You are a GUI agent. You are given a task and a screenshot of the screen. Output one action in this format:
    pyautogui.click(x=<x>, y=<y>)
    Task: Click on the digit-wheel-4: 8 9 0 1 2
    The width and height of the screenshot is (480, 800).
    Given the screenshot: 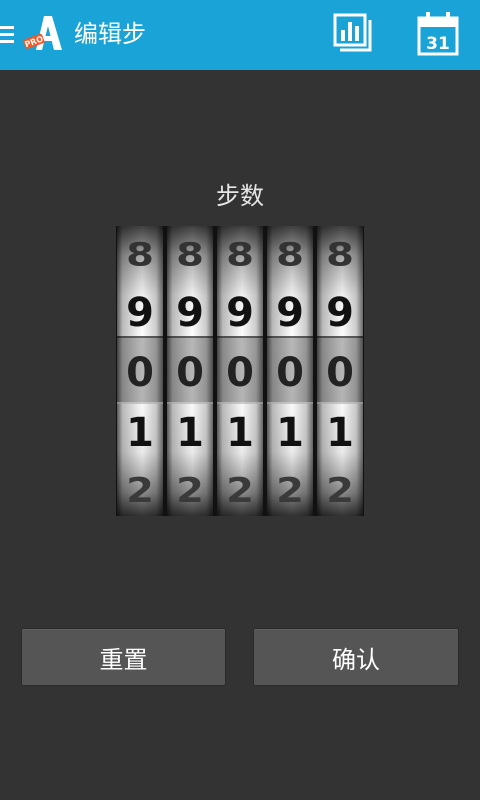 What is the action you would take?
    pyautogui.click(x=290, y=371)
    